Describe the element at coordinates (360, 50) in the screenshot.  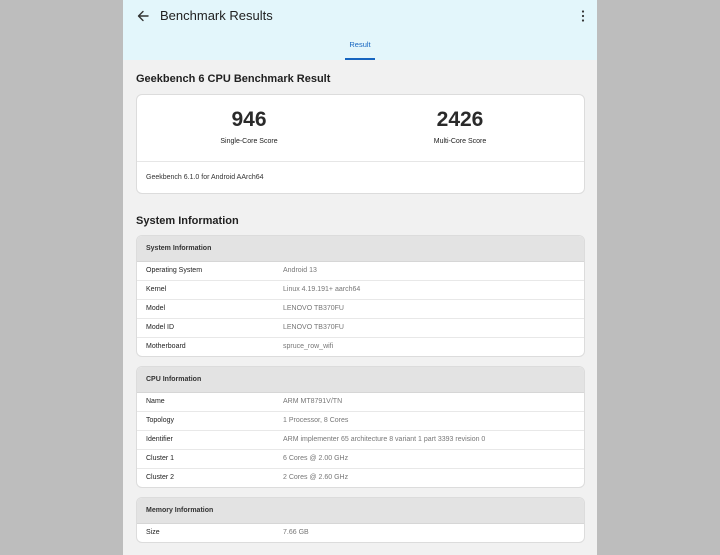
I see `tab-result: Result` at that location.